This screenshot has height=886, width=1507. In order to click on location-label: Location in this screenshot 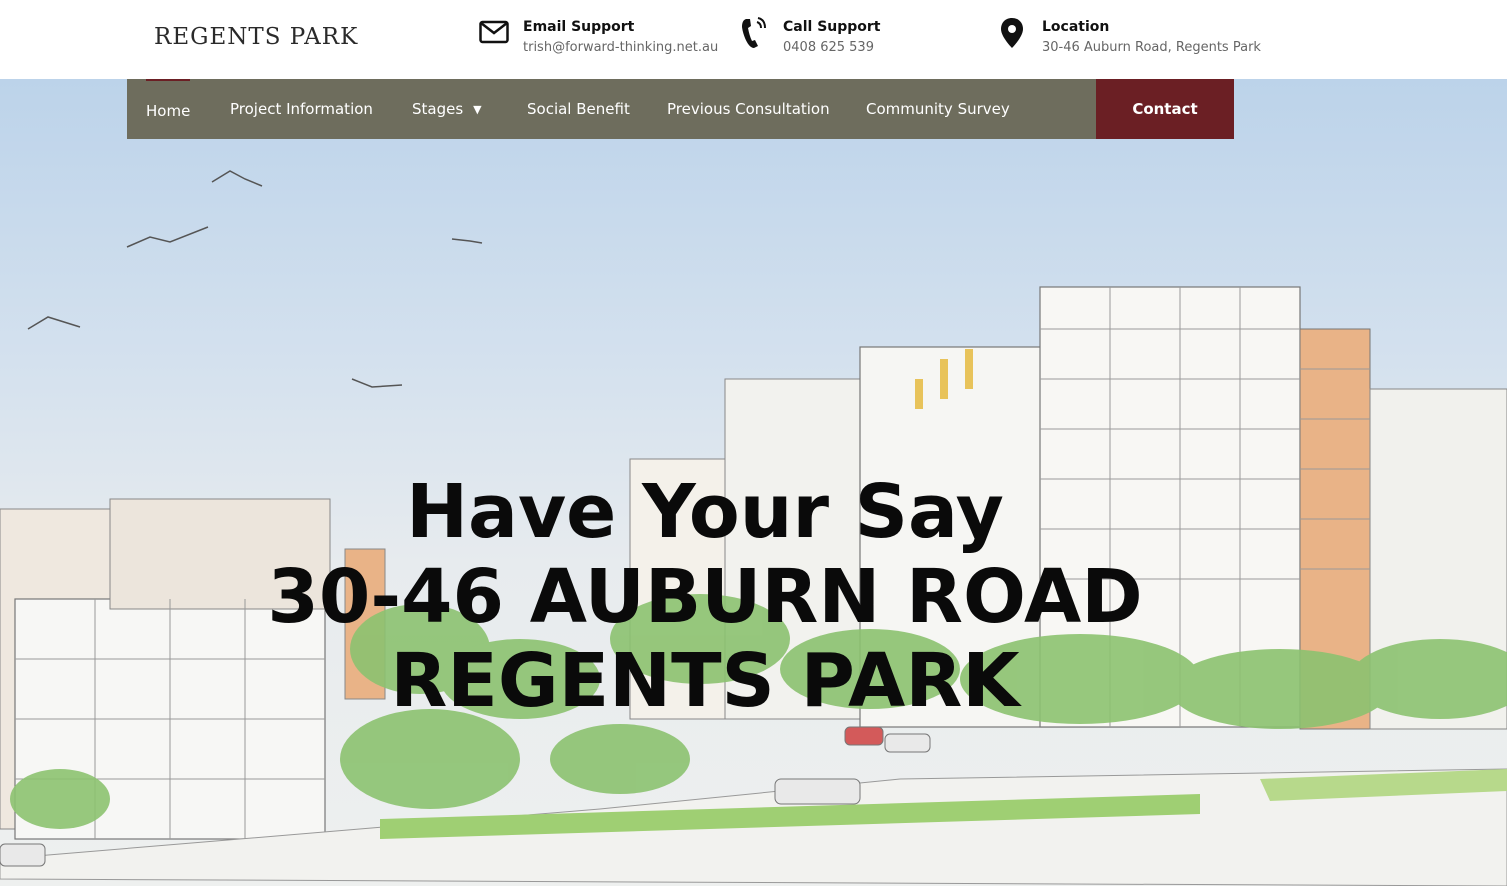, I will do `click(1076, 27)`.